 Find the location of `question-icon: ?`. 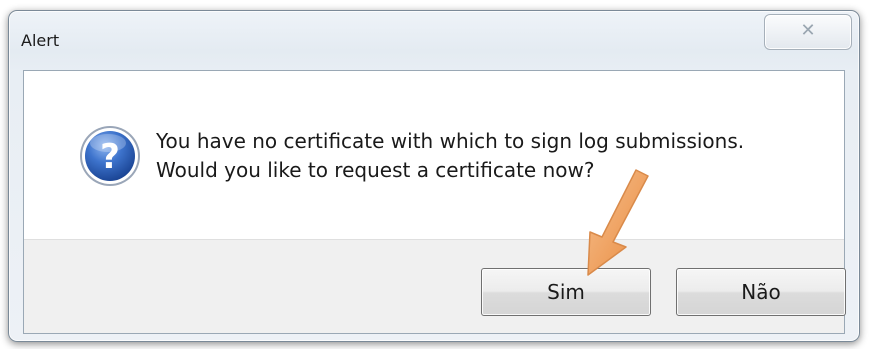

question-icon: ? is located at coordinates (110, 156).